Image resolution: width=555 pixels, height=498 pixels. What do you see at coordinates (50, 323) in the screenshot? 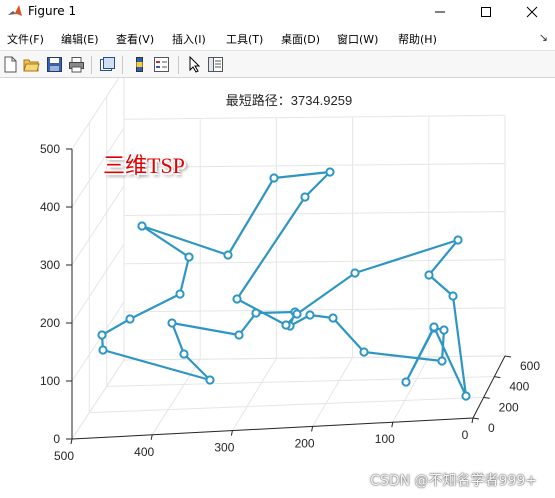
I see `z-tick-label: 200` at bounding box center [50, 323].